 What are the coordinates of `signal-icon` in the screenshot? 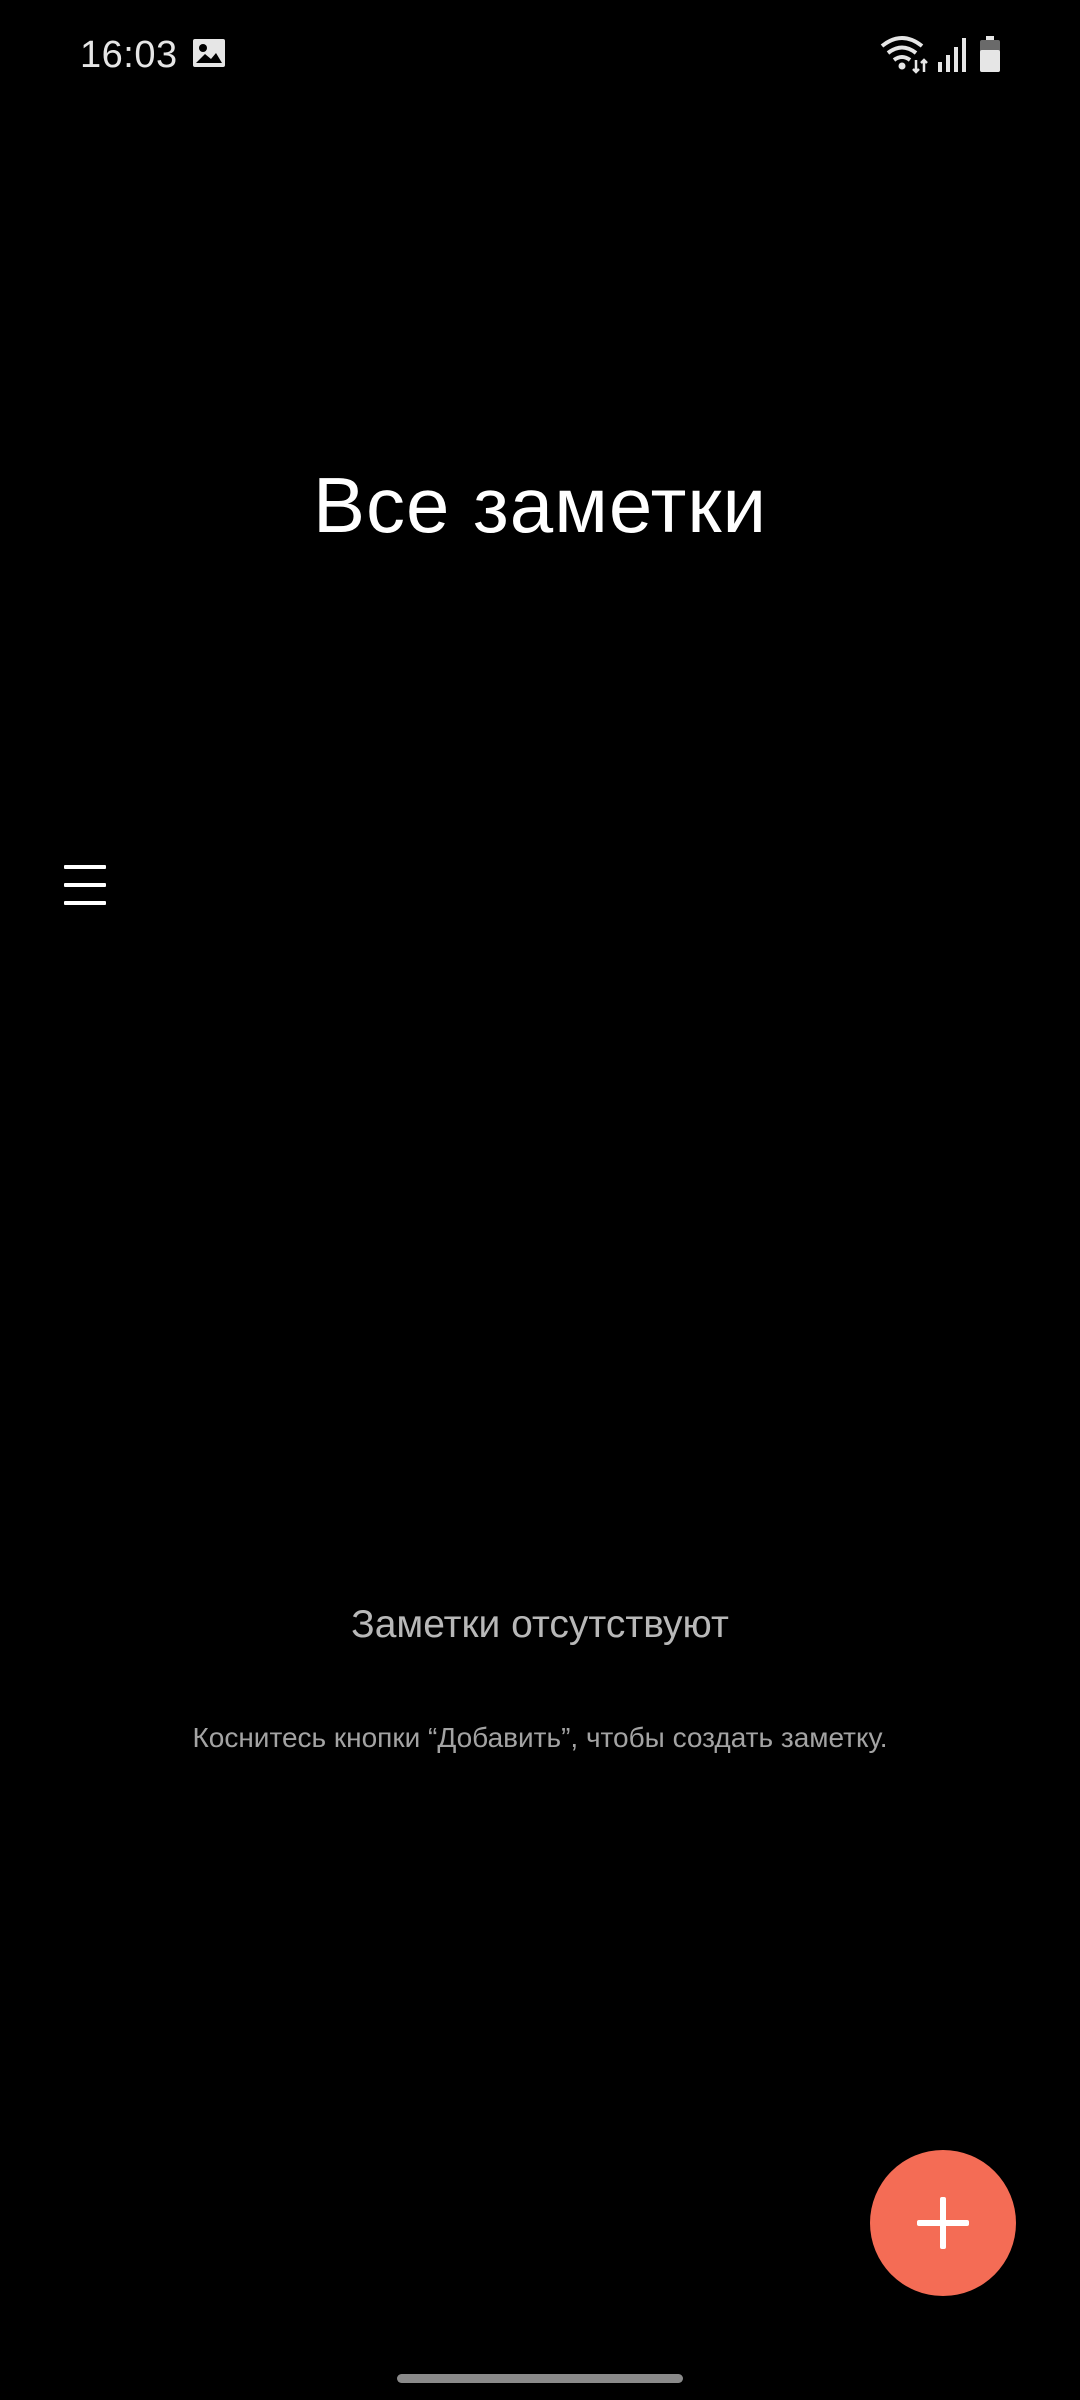 It's located at (952, 55).